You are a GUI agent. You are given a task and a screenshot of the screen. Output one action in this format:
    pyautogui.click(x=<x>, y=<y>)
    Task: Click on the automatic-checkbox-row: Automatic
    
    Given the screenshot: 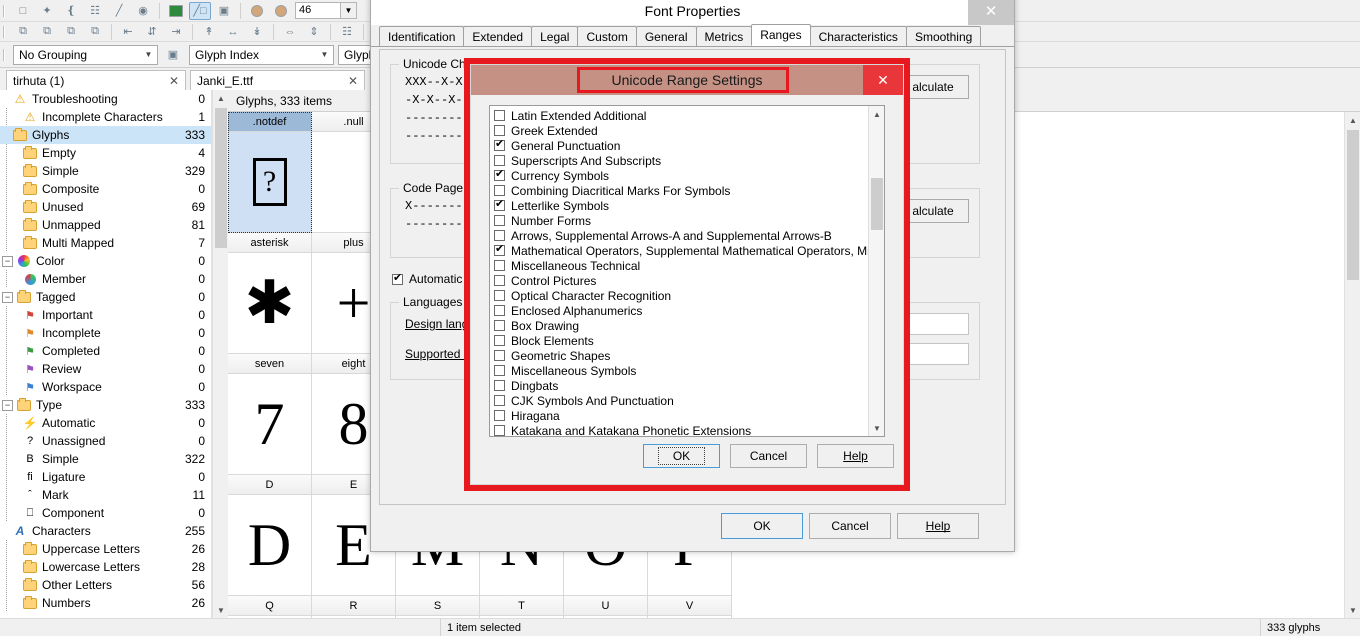 What is the action you would take?
    pyautogui.click(x=427, y=279)
    